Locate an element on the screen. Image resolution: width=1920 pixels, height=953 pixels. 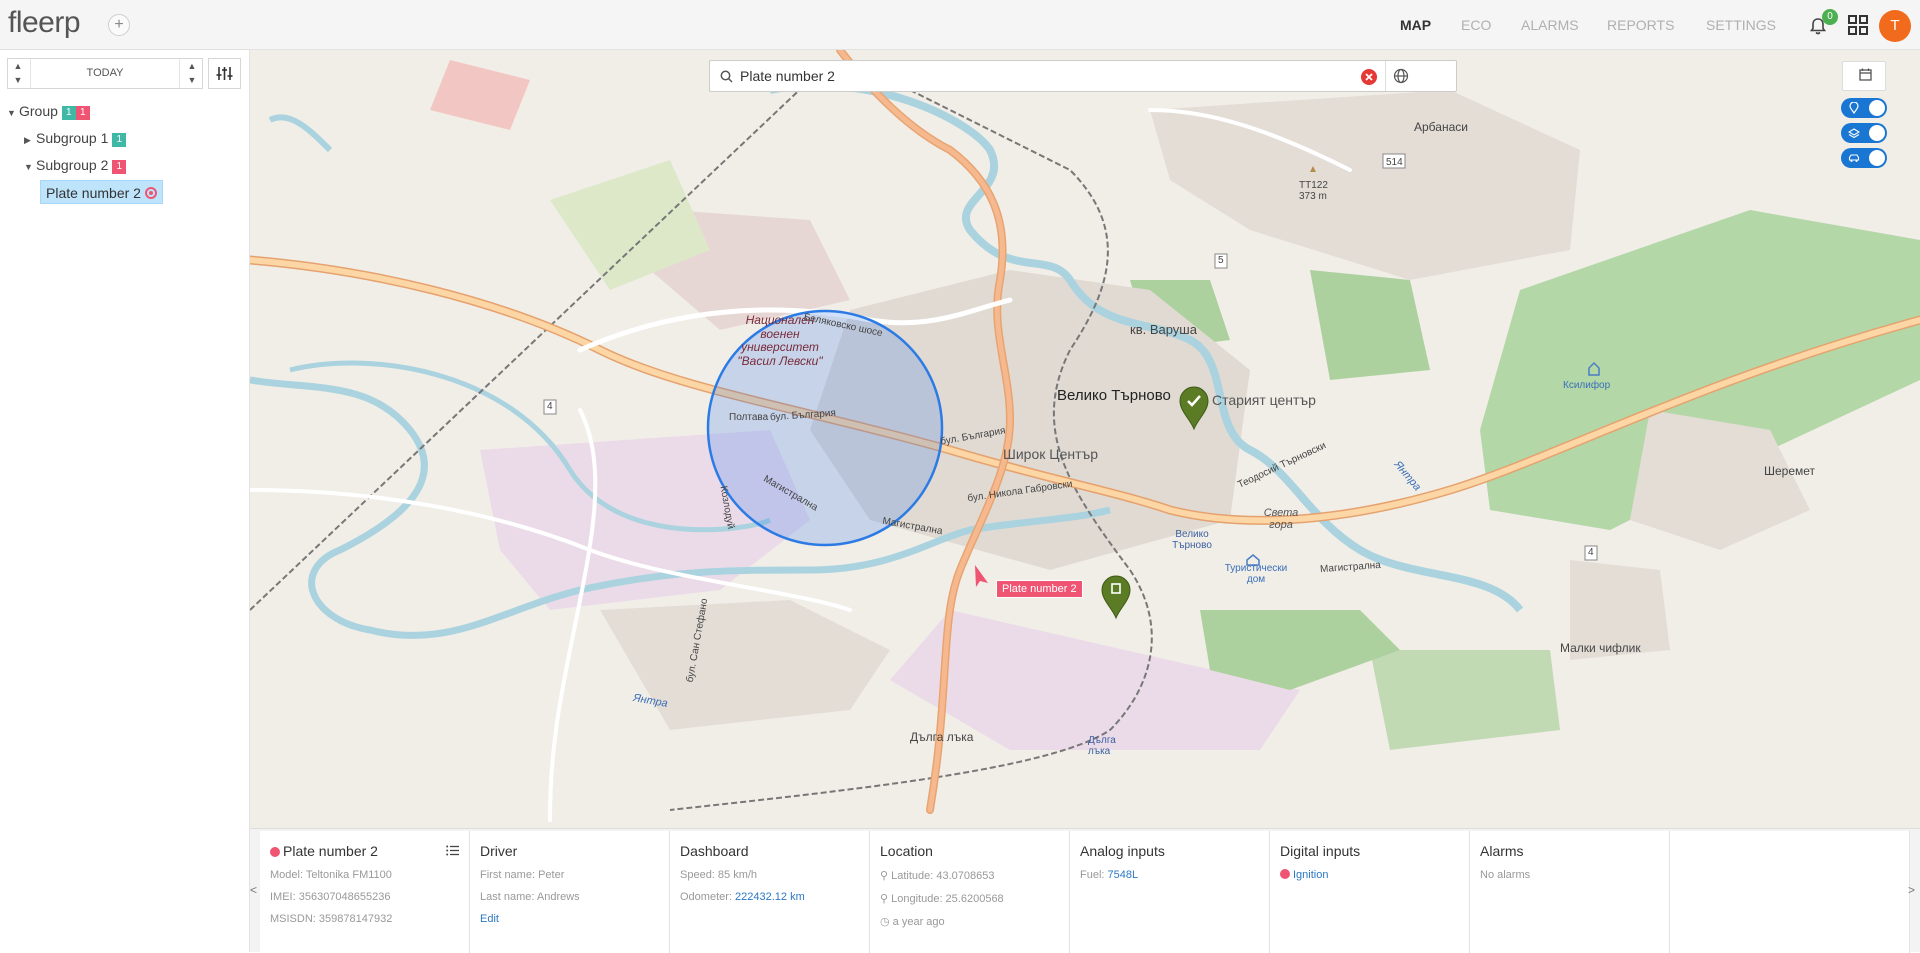
online-count-badge: 1 is located at coordinates (119, 140).